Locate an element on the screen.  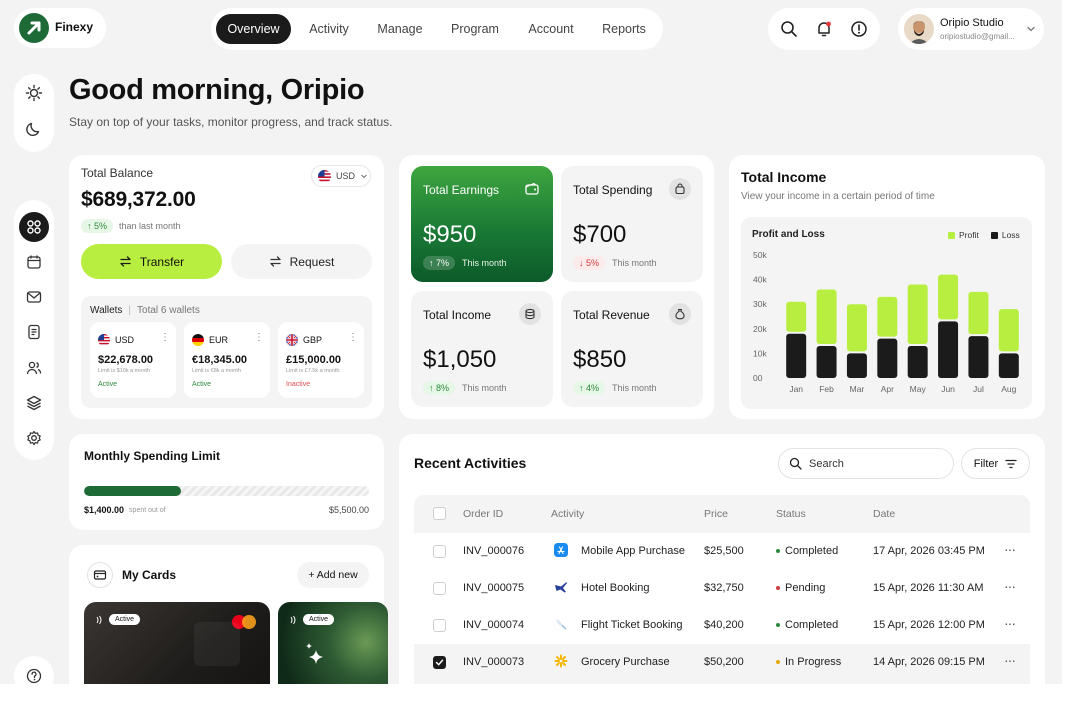
wallet-status: Active is located at coordinates (108, 384).